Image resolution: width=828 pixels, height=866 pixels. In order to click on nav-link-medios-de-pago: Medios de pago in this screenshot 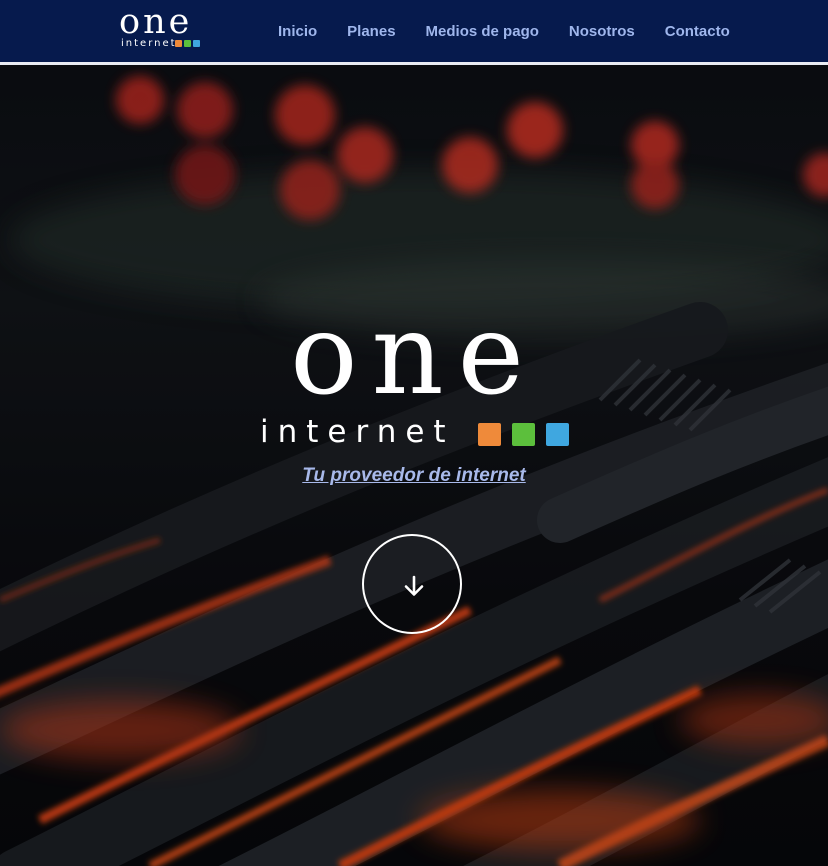, I will do `click(482, 31)`.